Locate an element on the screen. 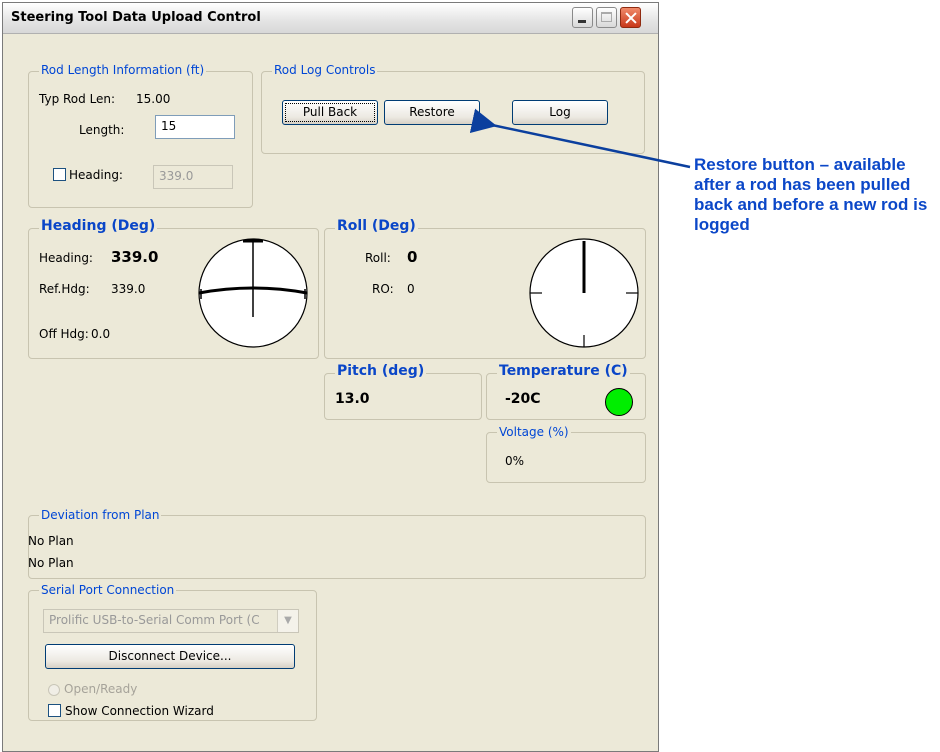 The image size is (940, 752). show-wizard-checkbox is located at coordinates (54, 710).